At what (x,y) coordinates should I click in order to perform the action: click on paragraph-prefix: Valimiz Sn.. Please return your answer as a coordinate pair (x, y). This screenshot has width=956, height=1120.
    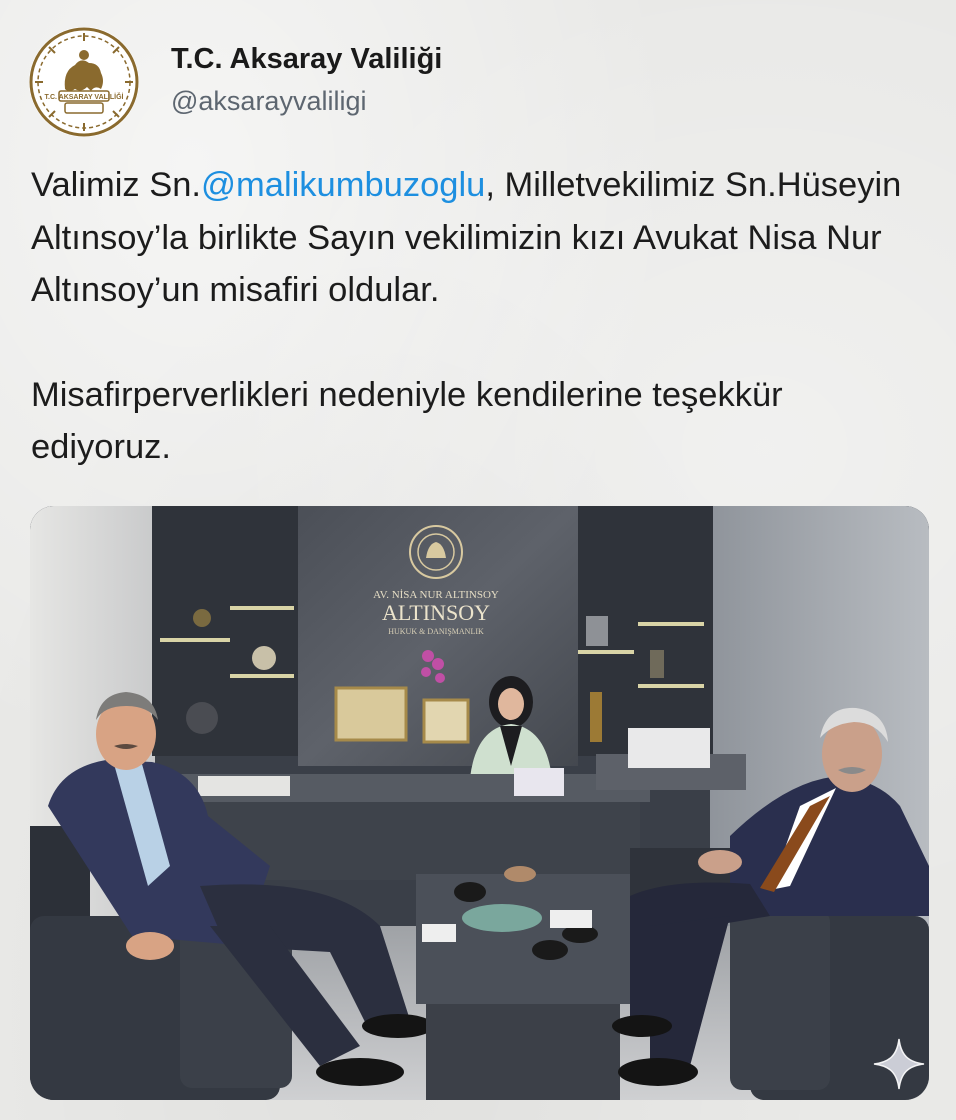
    Looking at the image, I should click on (116, 185).